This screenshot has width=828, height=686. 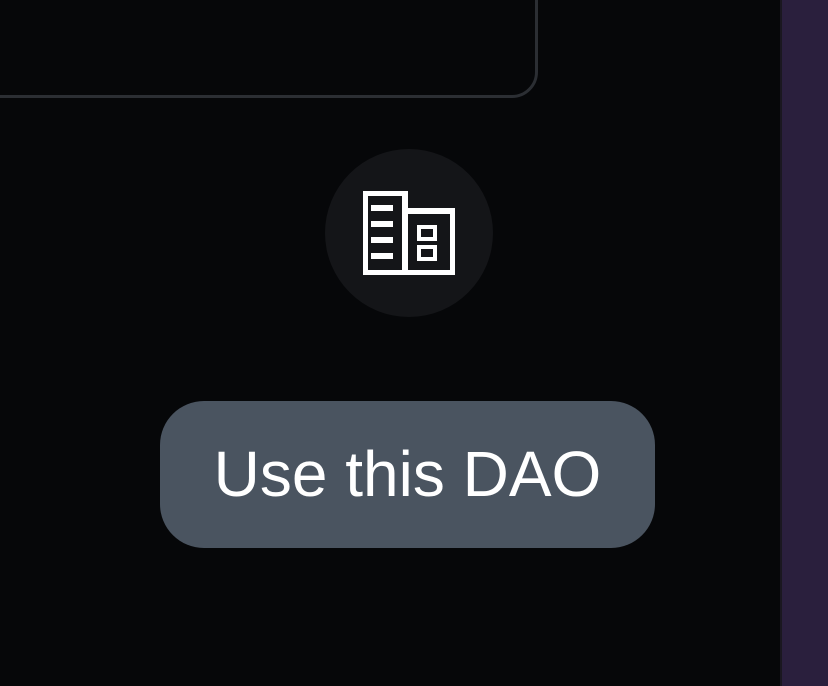 I want to click on dao-avatar, so click(x=409, y=233).